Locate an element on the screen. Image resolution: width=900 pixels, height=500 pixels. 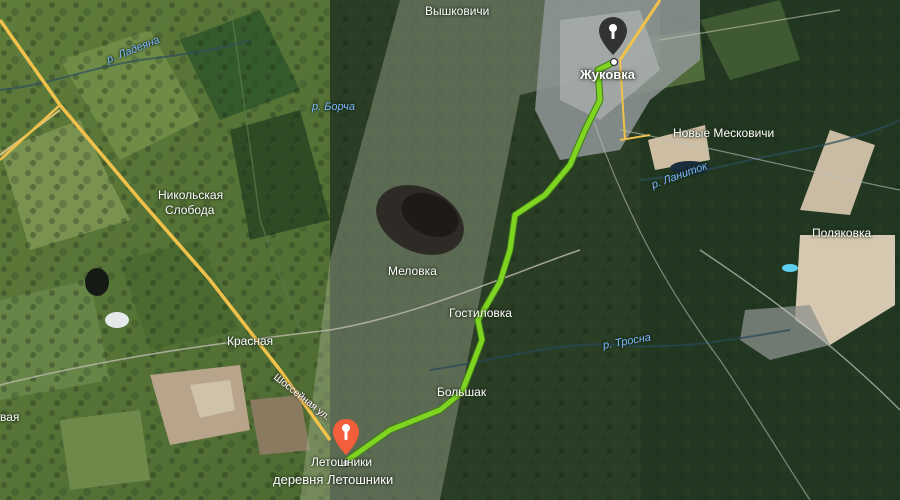
route-start-point is located at coordinates (346, 463).